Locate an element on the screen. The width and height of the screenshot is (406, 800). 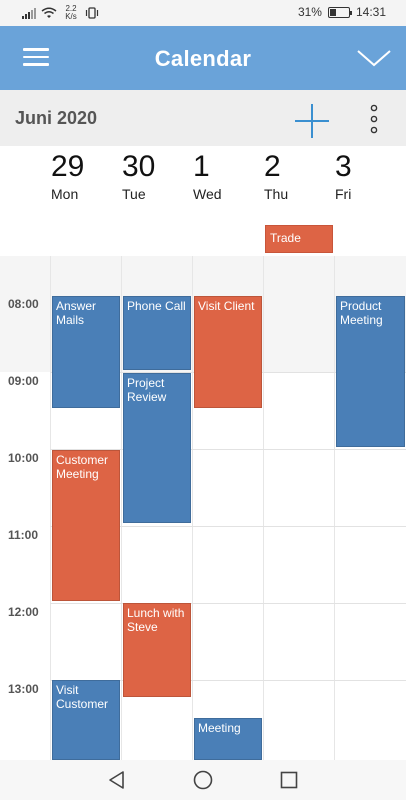
status-bar: 2.2 K/s 31% 14:31 is located at coordinates (203, 13).